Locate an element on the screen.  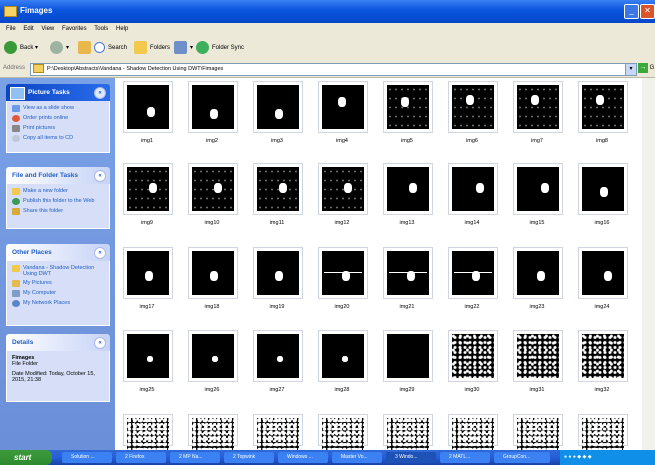
vertical-scrollbar is located at coordinates (648, 264).